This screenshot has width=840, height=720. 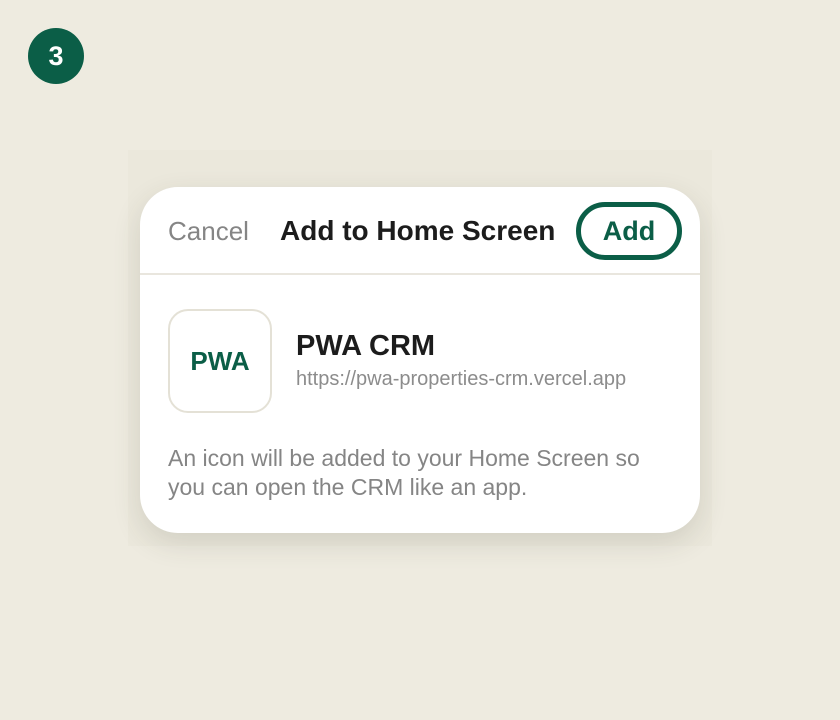 I want to click on step-number: 3, so click(x=56, y=55).